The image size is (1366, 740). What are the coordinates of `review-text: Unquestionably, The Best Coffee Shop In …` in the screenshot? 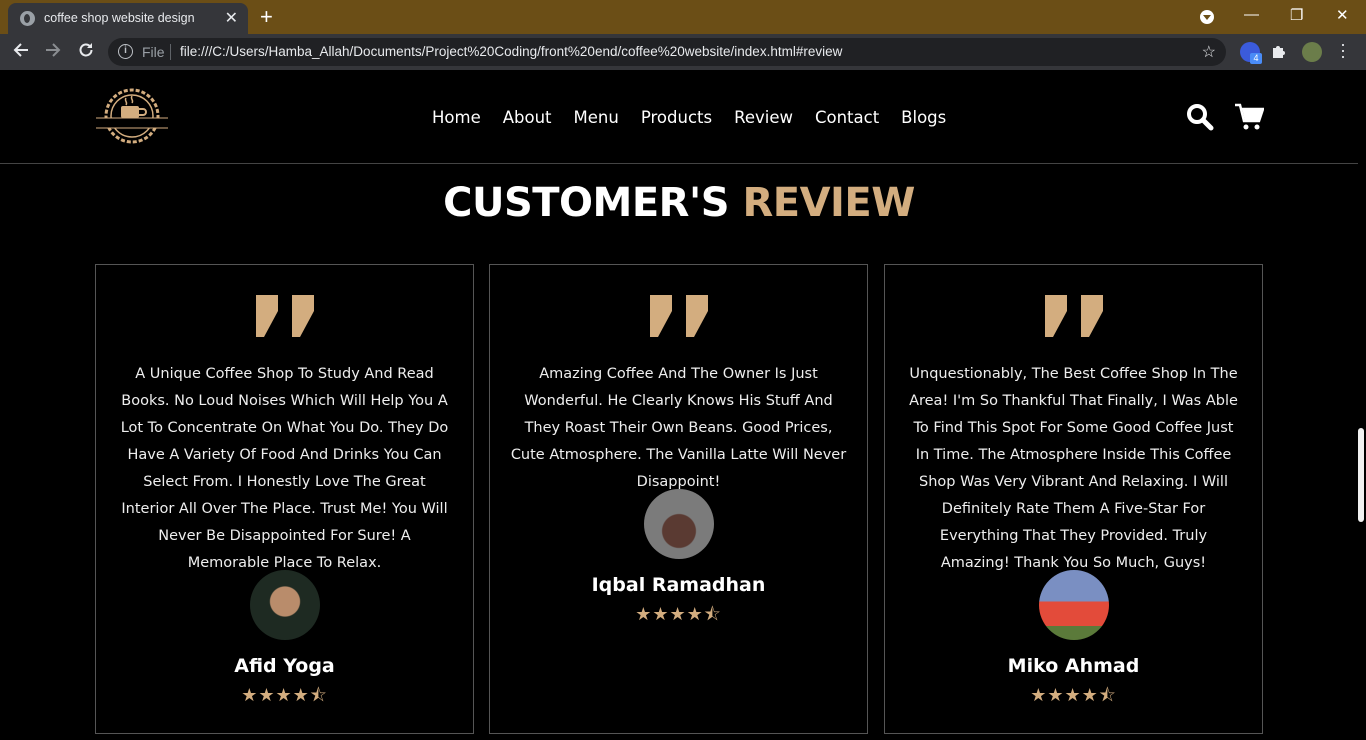 It's located at (1073, 468).